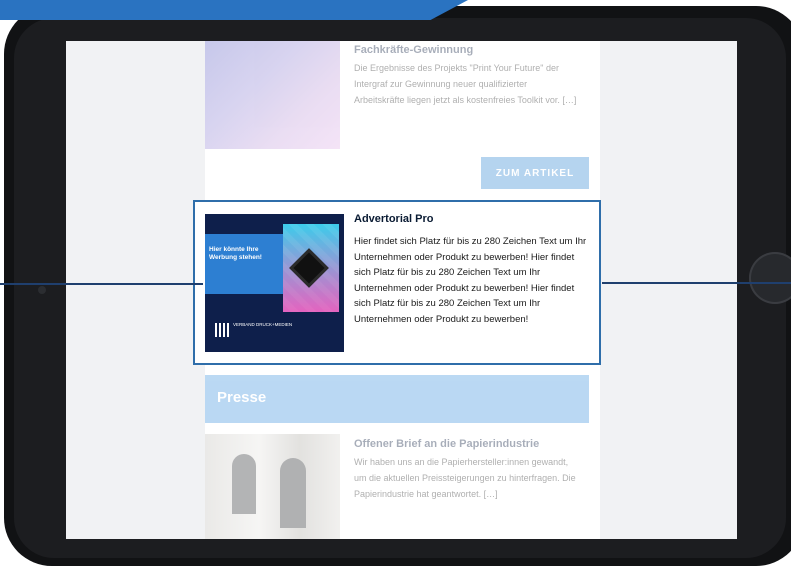  What do you see at coordinates (393, 219) in the screenshot?
I see `advertorial-title: Advertorial Pro` at bounding box center [393, 219].